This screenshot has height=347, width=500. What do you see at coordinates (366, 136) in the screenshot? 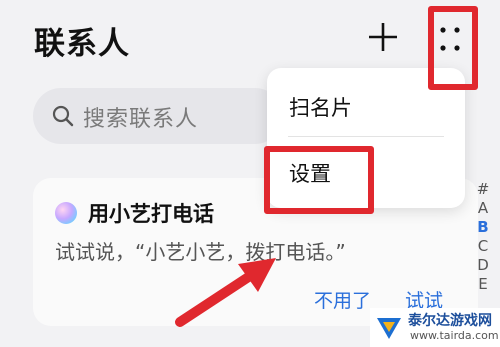
I see `menu-divider` at bounding box center [366, 136].